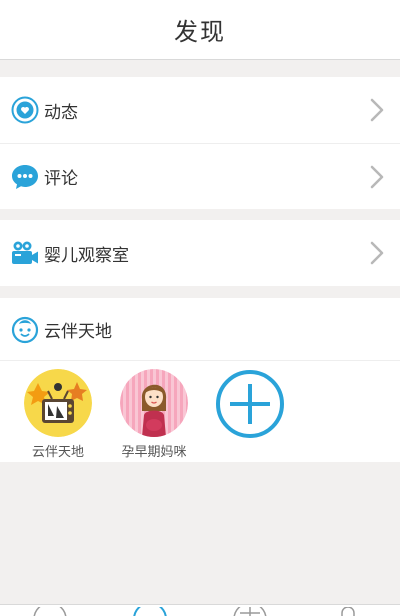 The image size is (400, 616). Describe the element at coordinates (150, 611) in the screenshot. I see `discover-tab-icon` at that location.